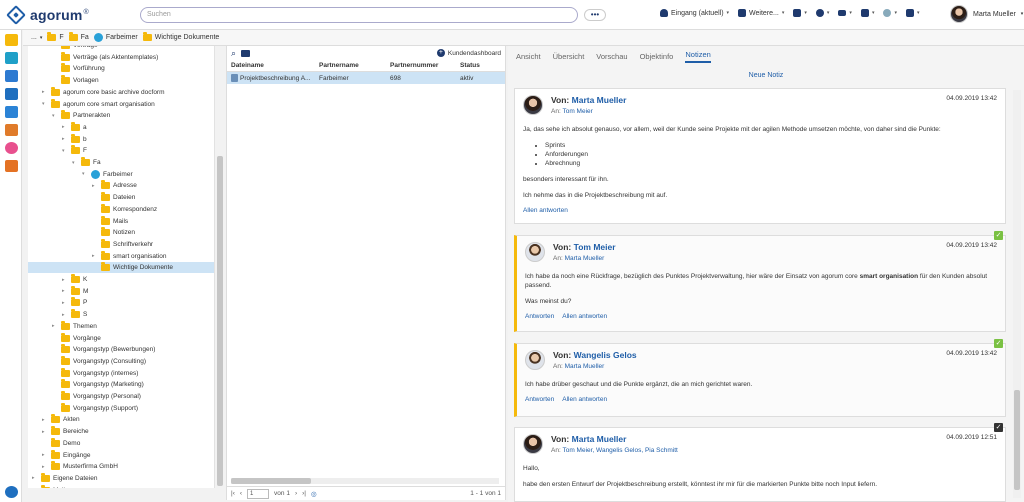 Image resolution: width=1024 pixels, height=502 pixels. Describe the element at coordinates (11, 130) in the screenshot. I see `workflow-icon` at that location.